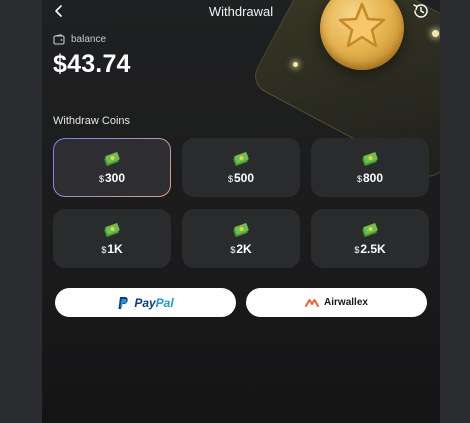  I want to click on withdraw-option-500: $500, so click(241, 167).